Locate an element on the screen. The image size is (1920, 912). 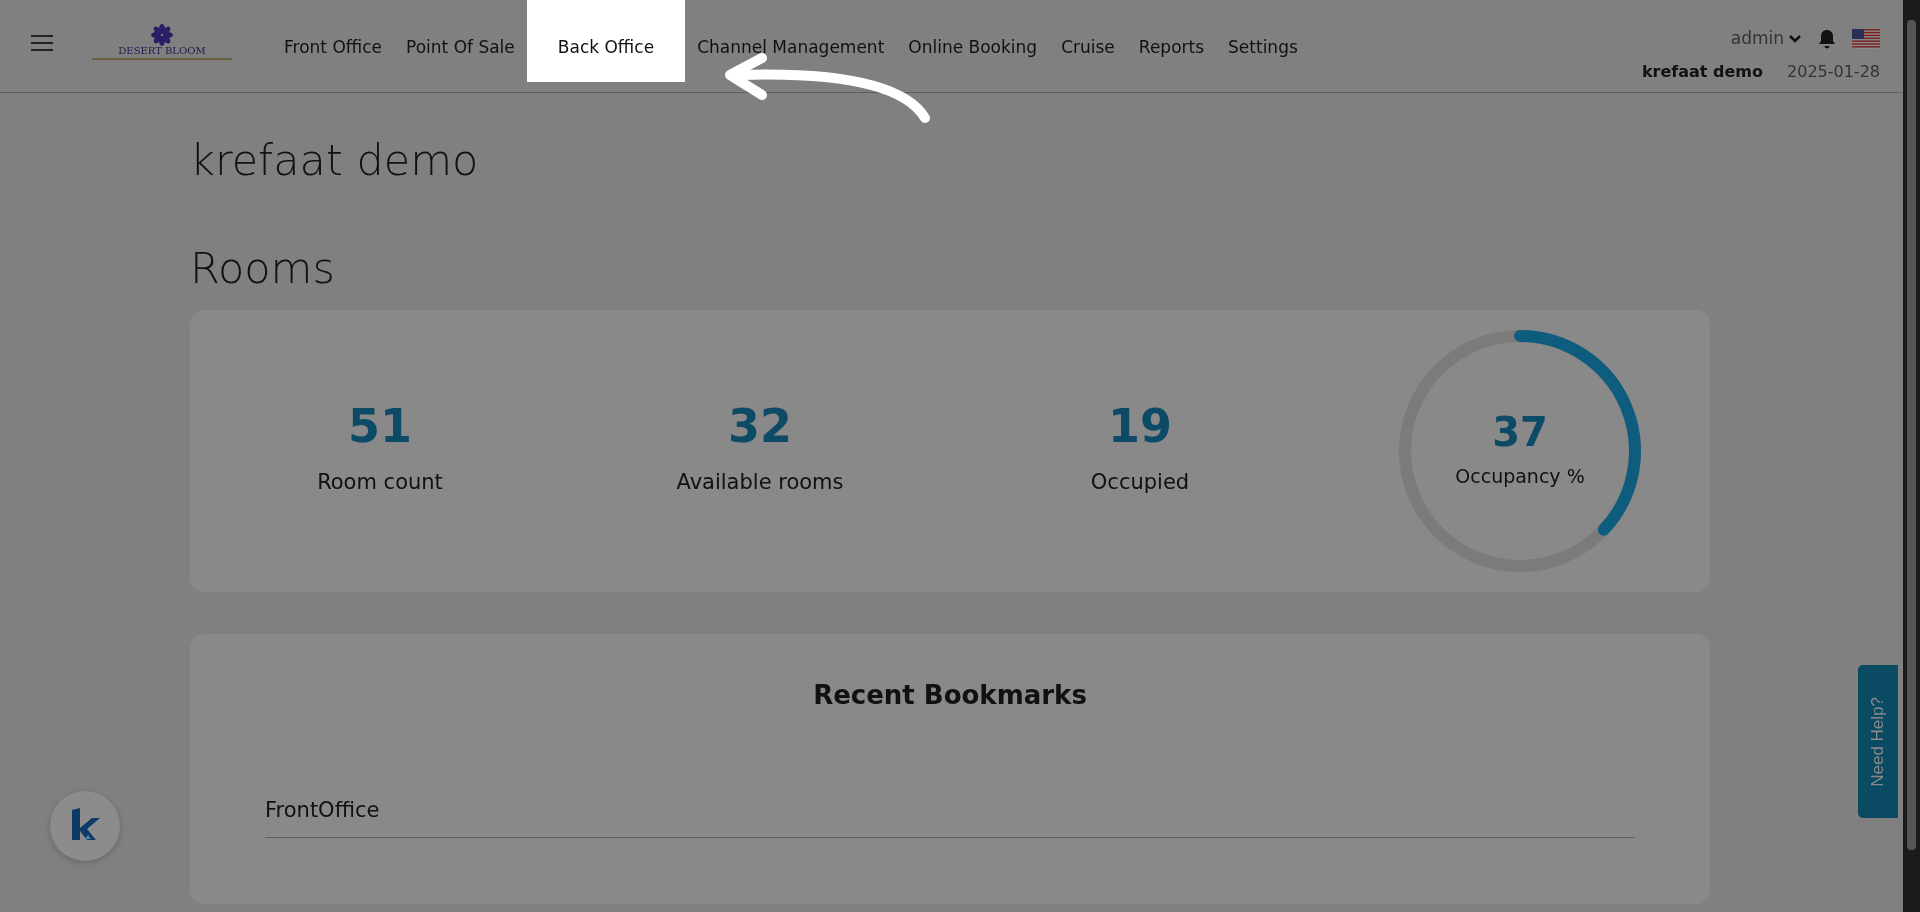
stat-value: 37 is located at coordinates (1520, 431).